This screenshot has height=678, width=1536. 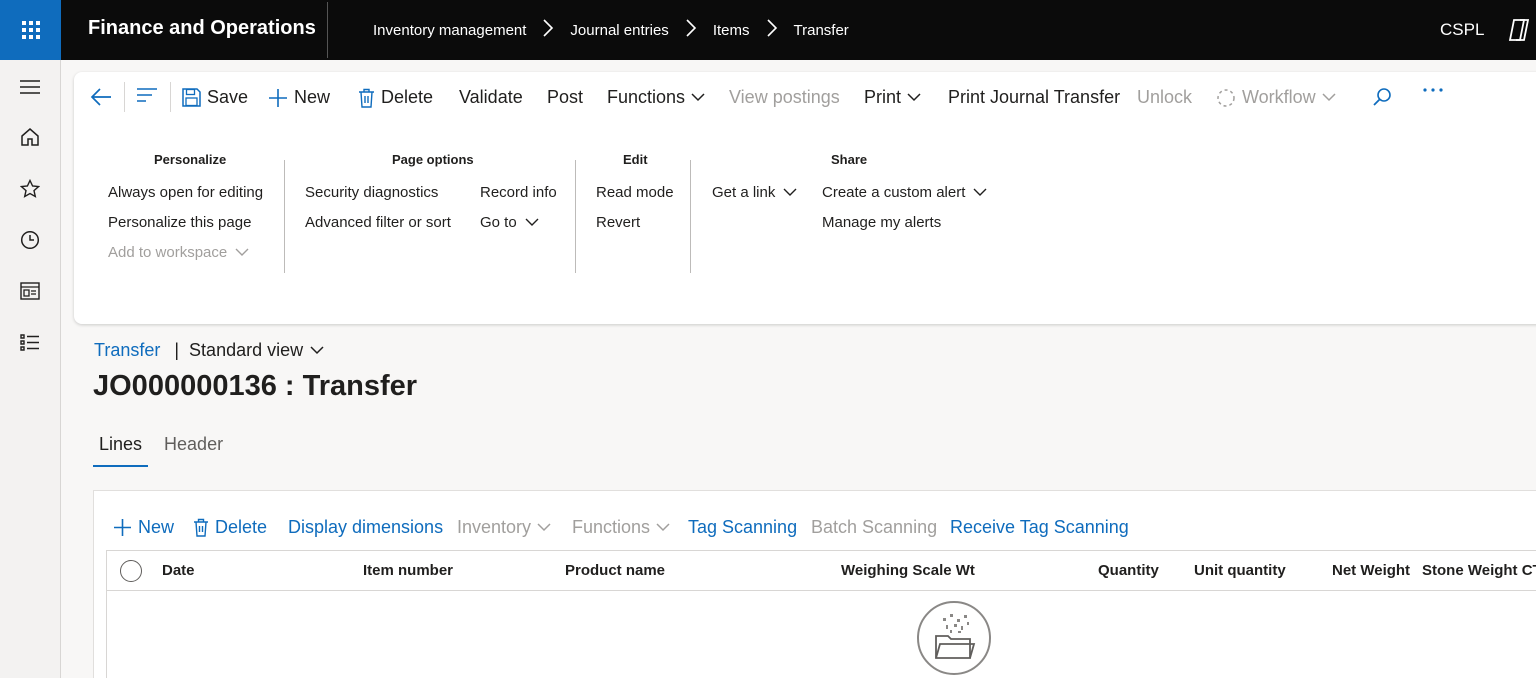 I want to click on workflow-dropdown: Workflow, so click(x=1276, y=97).